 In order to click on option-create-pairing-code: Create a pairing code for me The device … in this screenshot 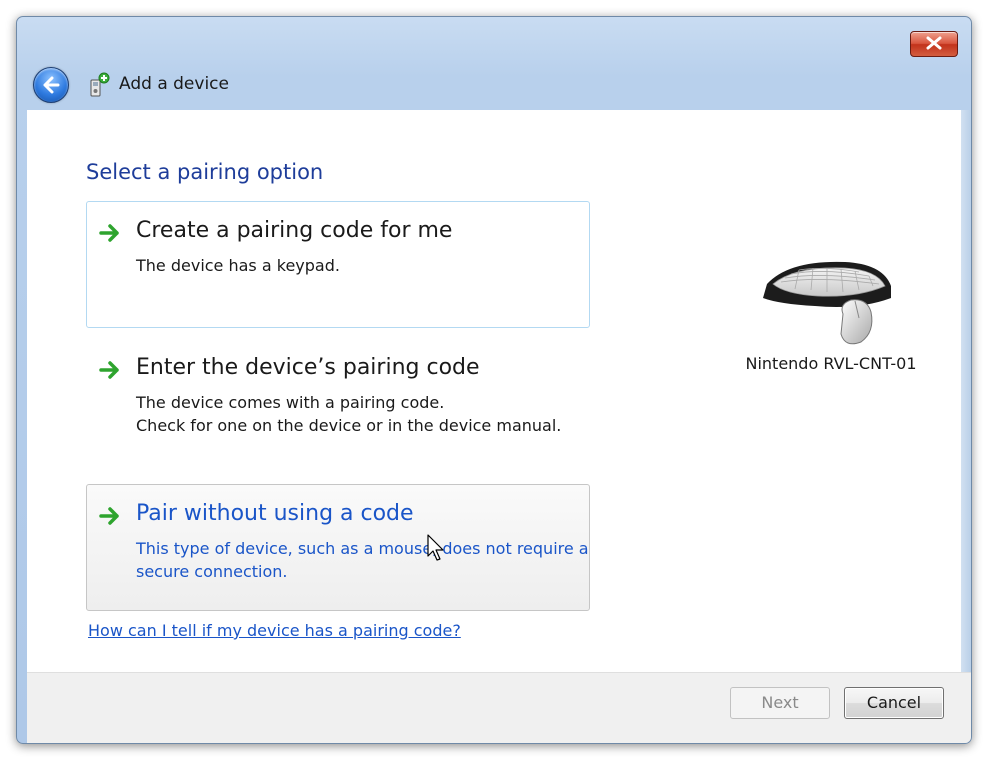, I will do `click(338, 264)`.